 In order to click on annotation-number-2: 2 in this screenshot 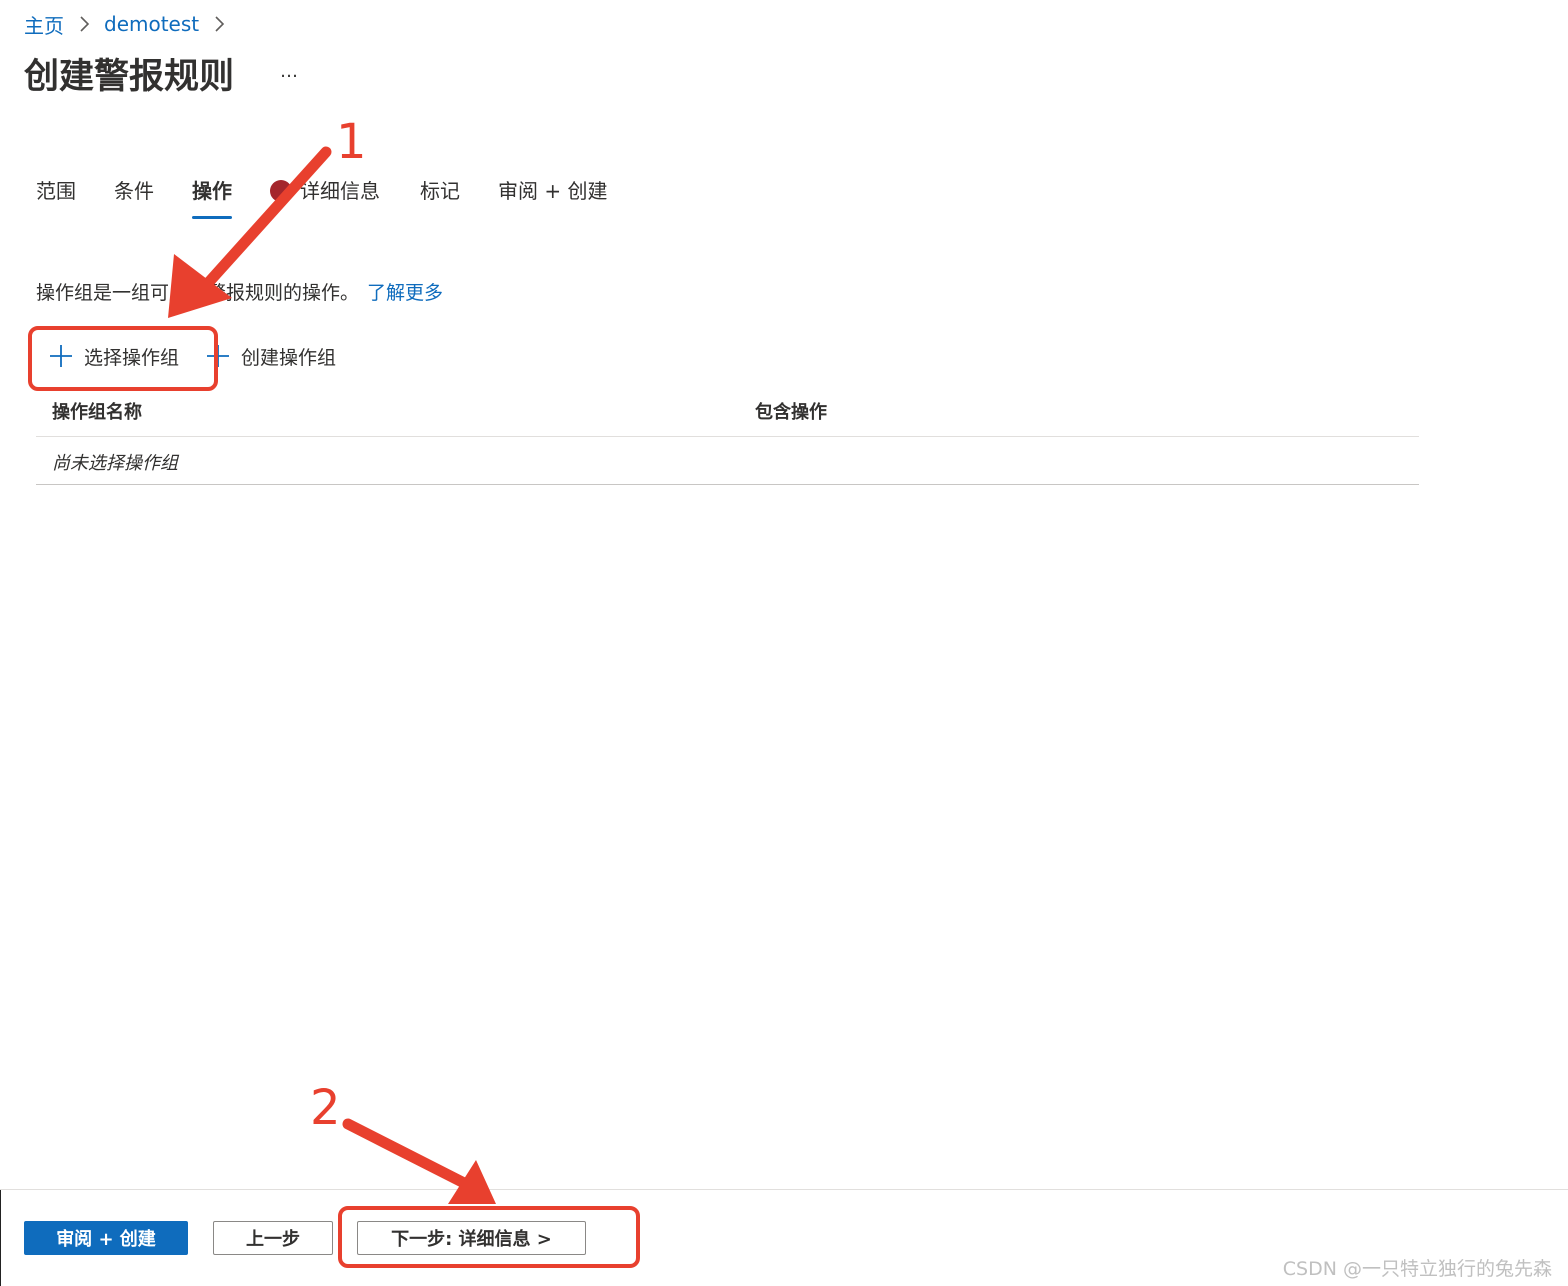, I will do `click(325, 1108)`.